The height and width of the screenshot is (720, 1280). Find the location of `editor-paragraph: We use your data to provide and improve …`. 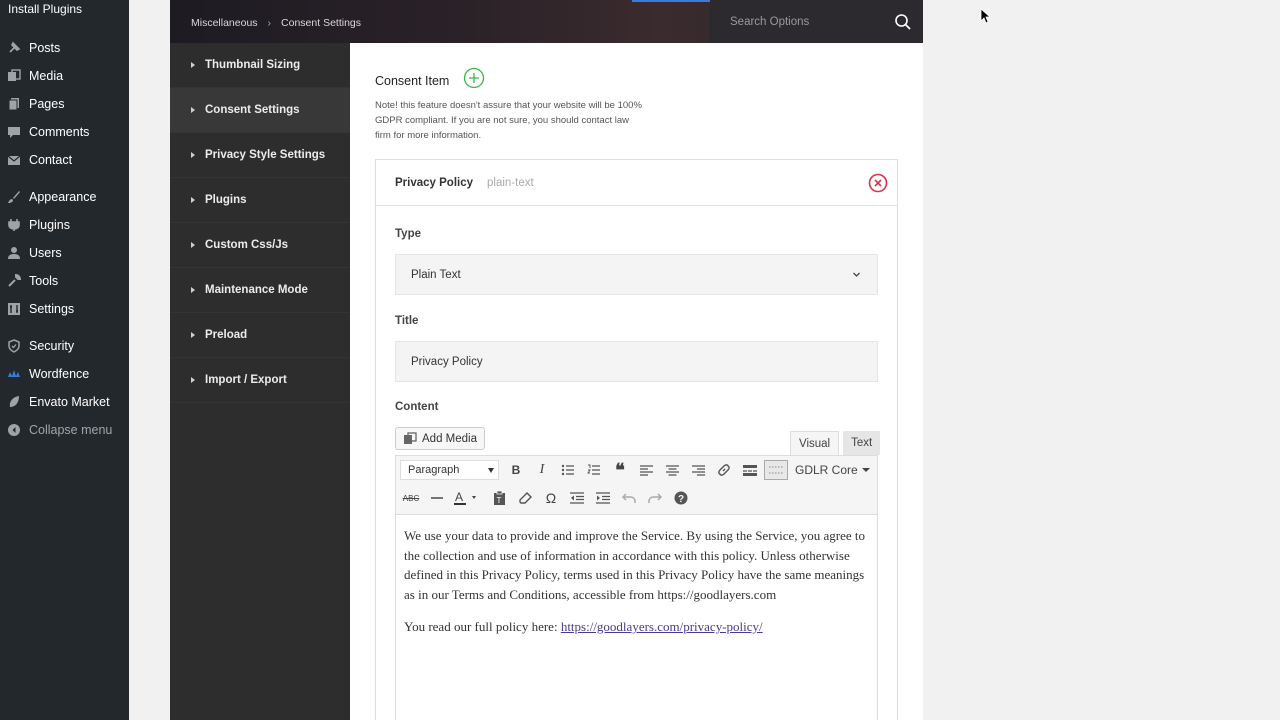

editor-paragraph: We use your data to provide and improve … is located at coordinates (635, 565).